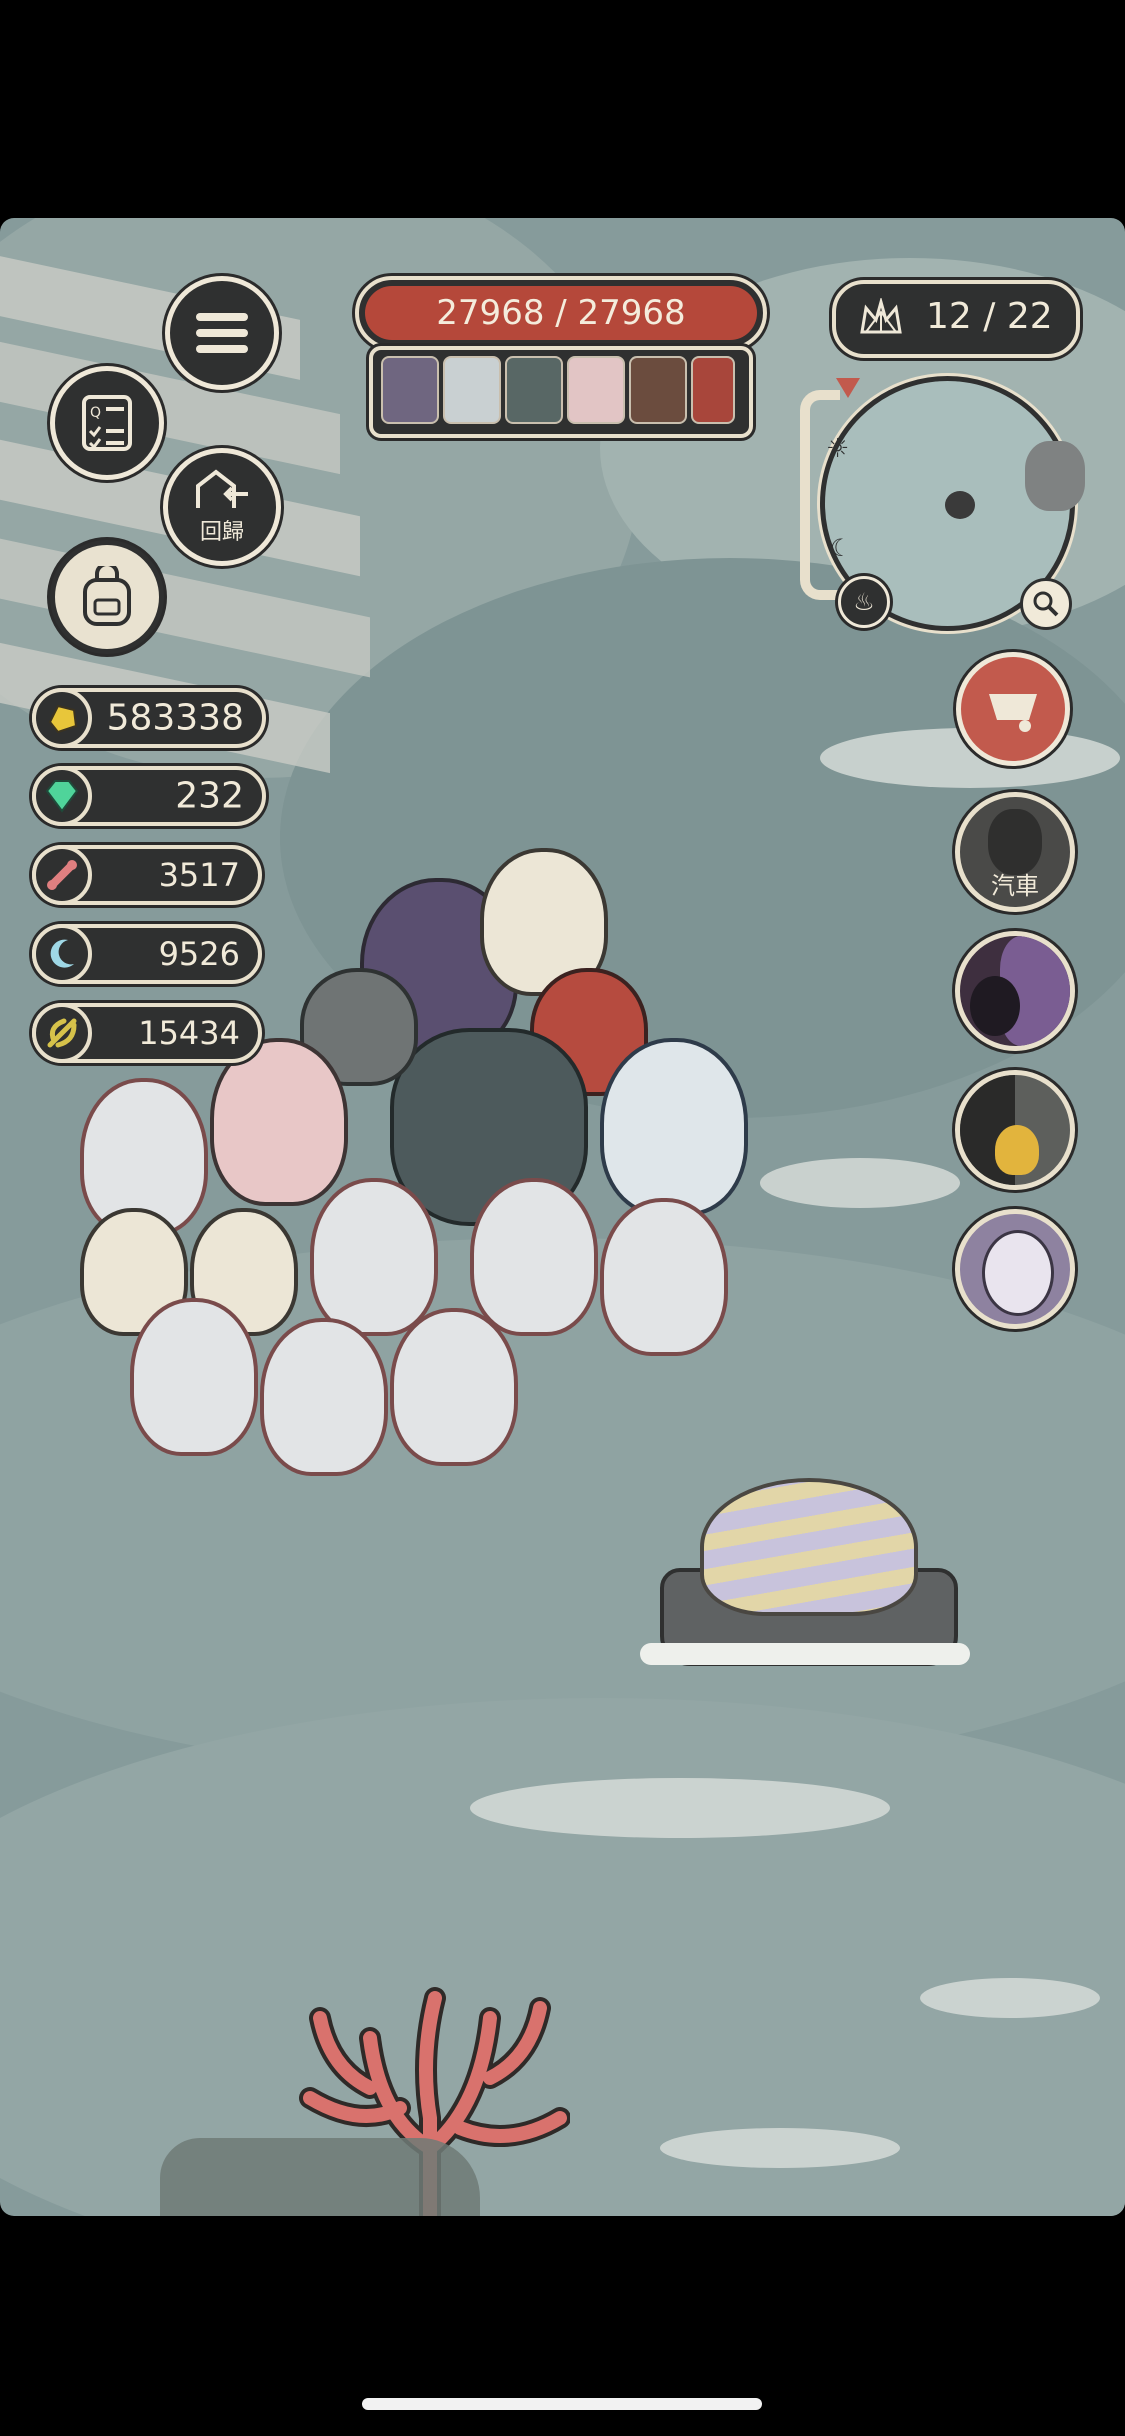  I want to click on gold-nugget-icon, so click(62, 718).